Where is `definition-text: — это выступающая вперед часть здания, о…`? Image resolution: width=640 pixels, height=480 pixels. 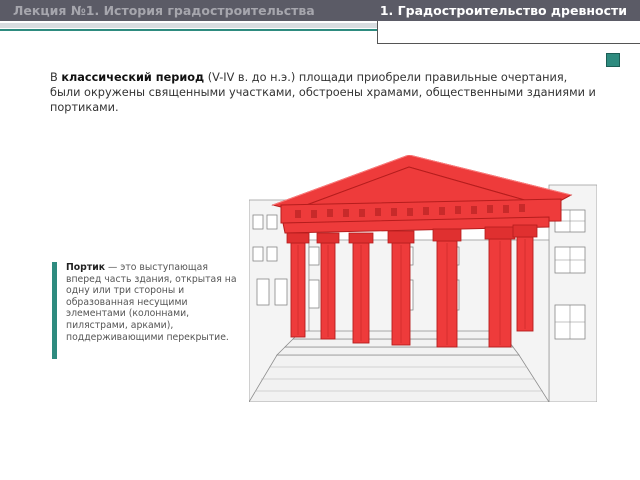 definition-text: — это выступающая вперед часть здания, о… is located at coordinates (151, 302).